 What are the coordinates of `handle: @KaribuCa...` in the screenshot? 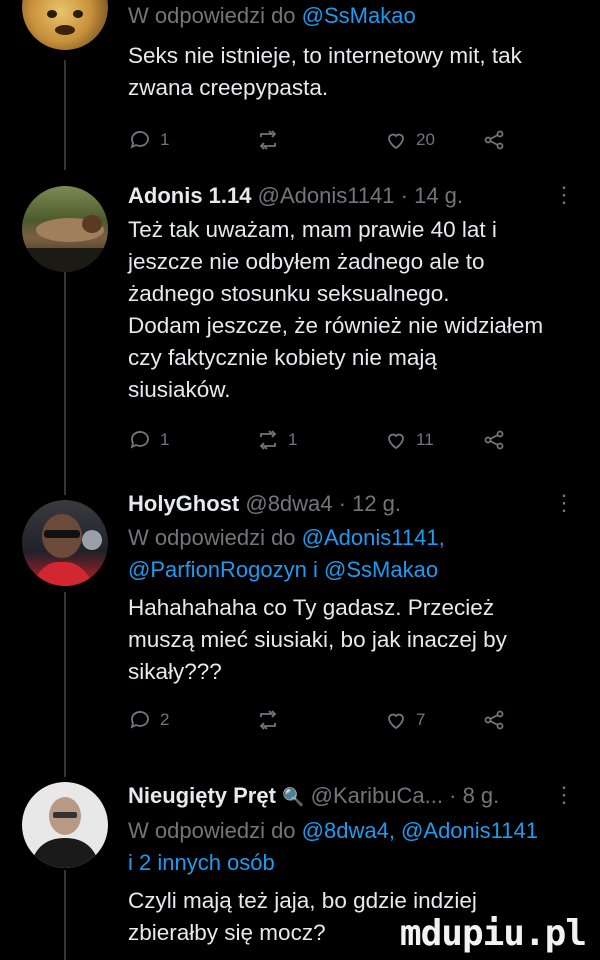 It's located at (377, 795).